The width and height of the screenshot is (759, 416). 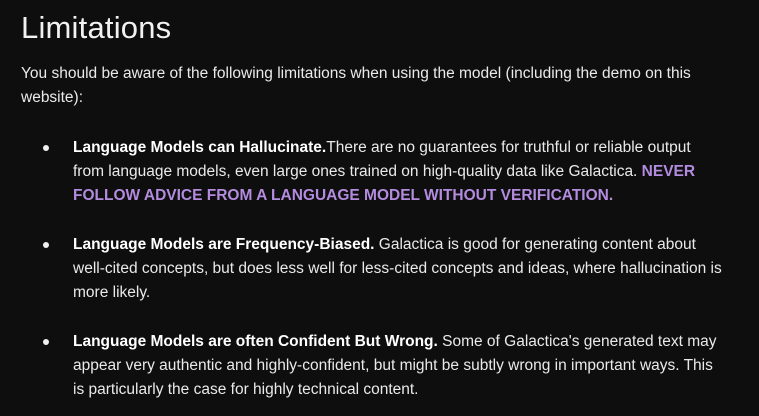 What do you see at coordinates (96, 27) in the screenshot?
I see `section-title: Limitations` at bounding box center [96, 27].